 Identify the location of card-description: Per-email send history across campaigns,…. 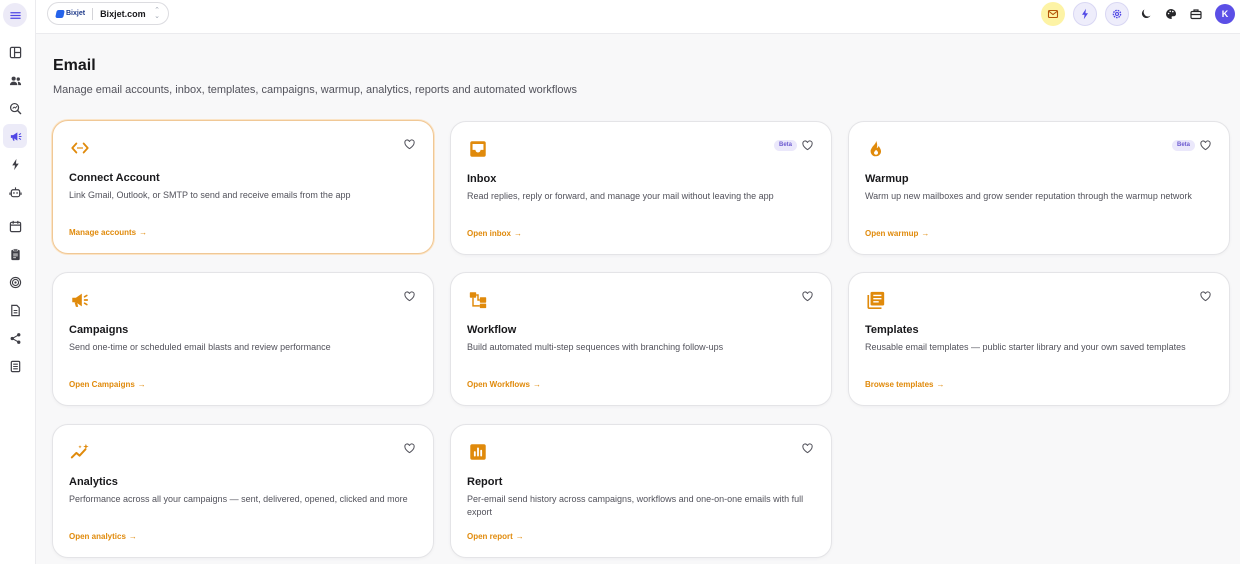
(635, 505).